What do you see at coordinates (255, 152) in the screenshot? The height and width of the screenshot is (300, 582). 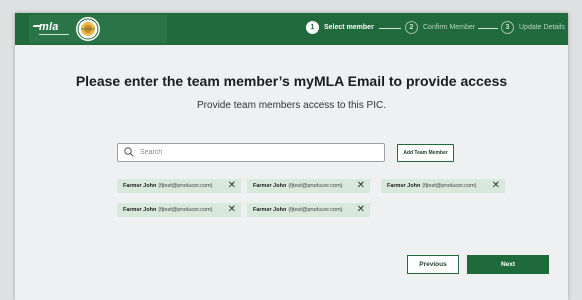 I see `search-input` at bounding box center [255, 152].